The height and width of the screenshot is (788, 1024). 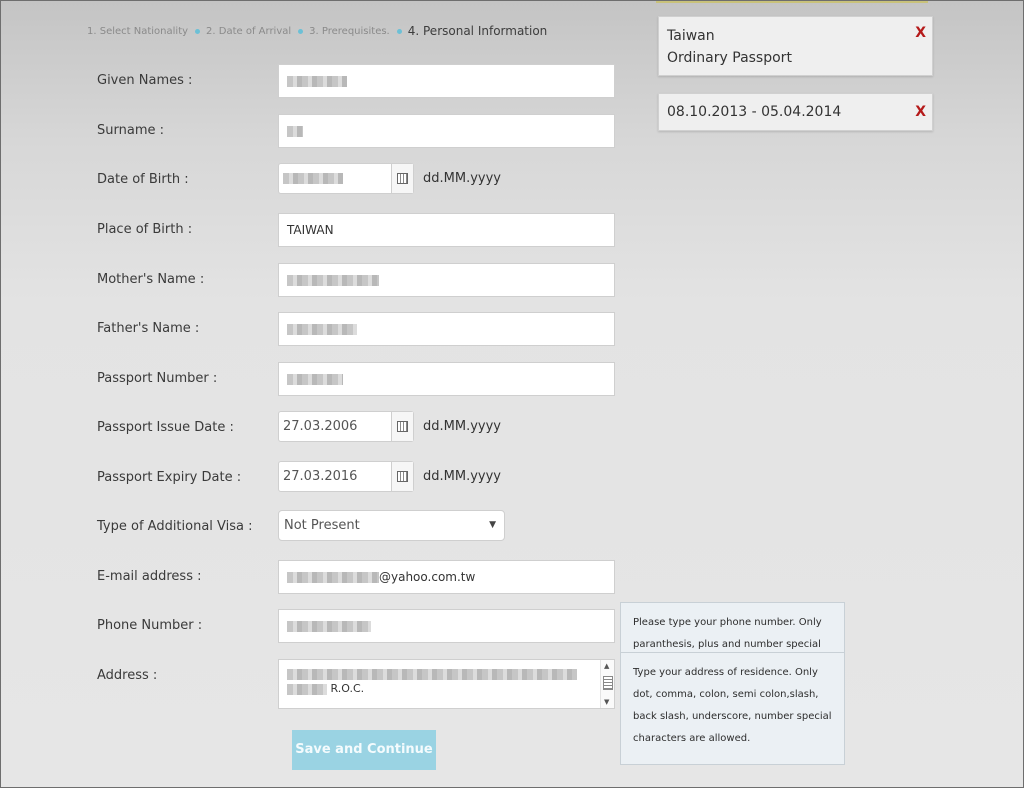 What do you see at coordinates (691, 36) in the screenshot?
I see `nationality-country: Taiwan` at bounding box center [691, 36].